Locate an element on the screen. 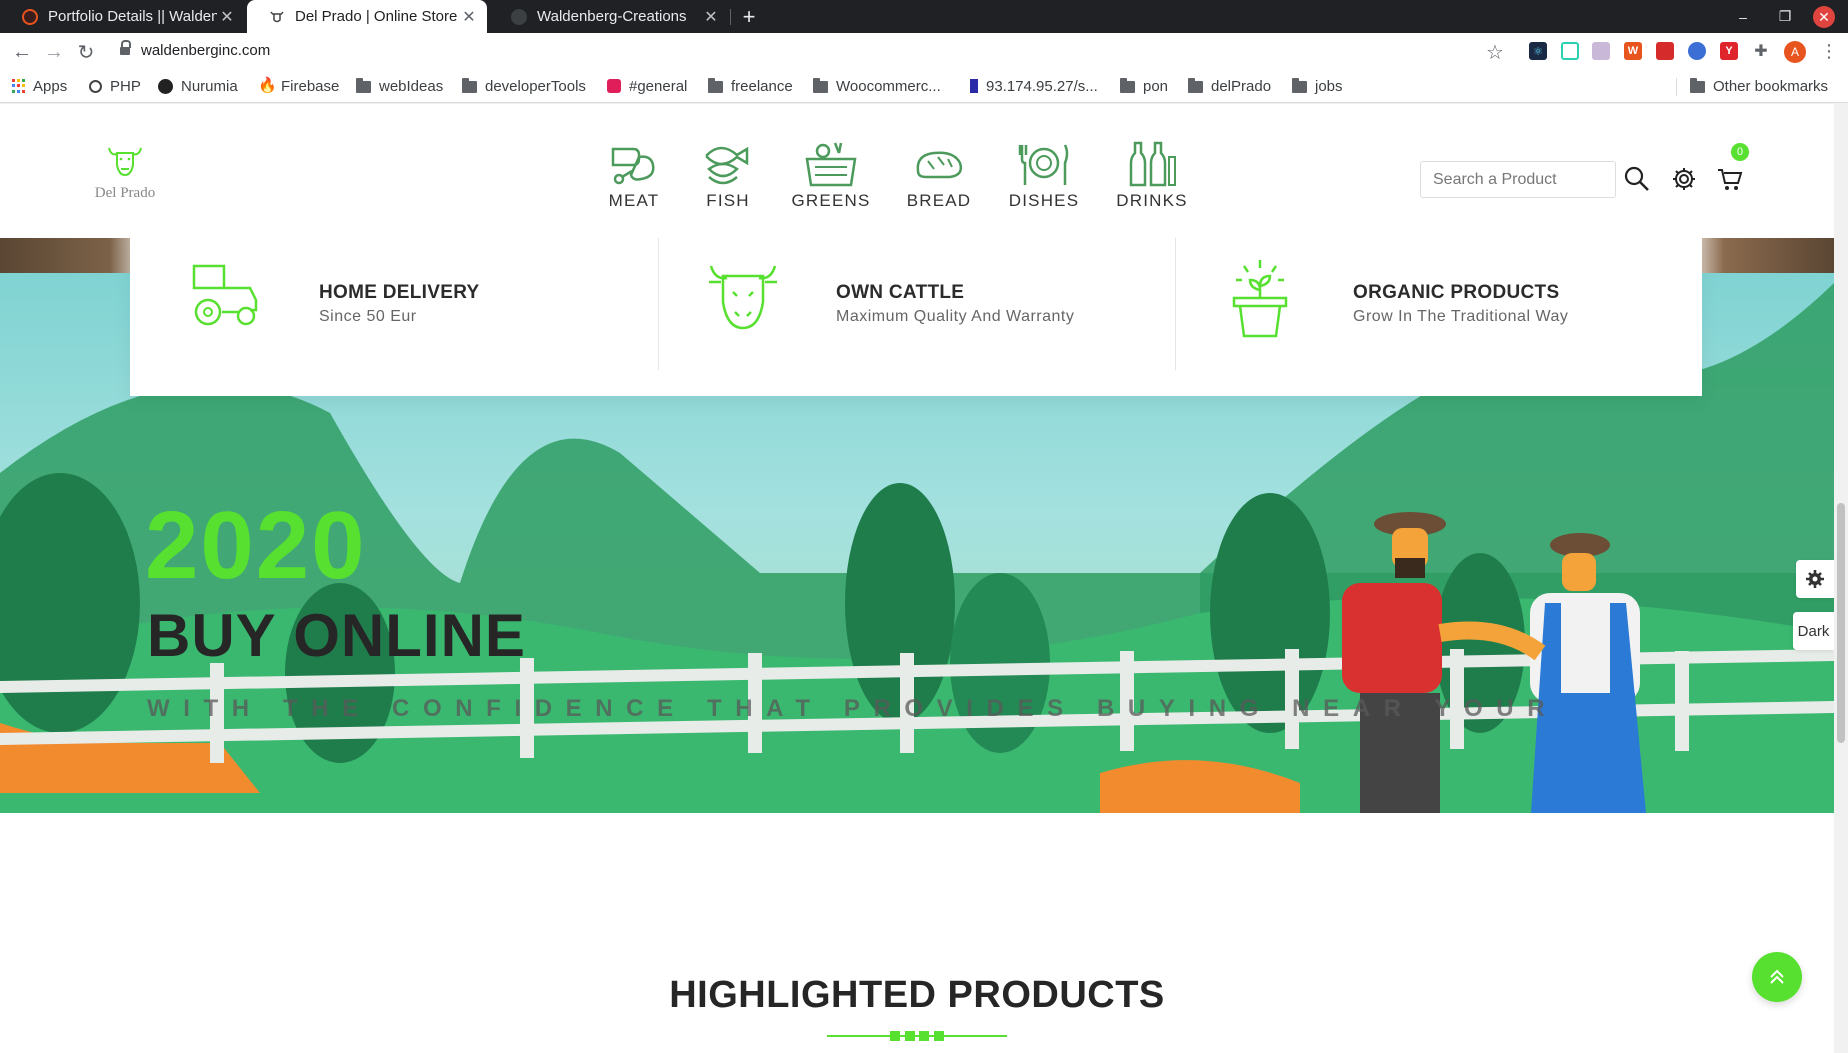  page-scrollbar is located at coordinates (1841, 578).